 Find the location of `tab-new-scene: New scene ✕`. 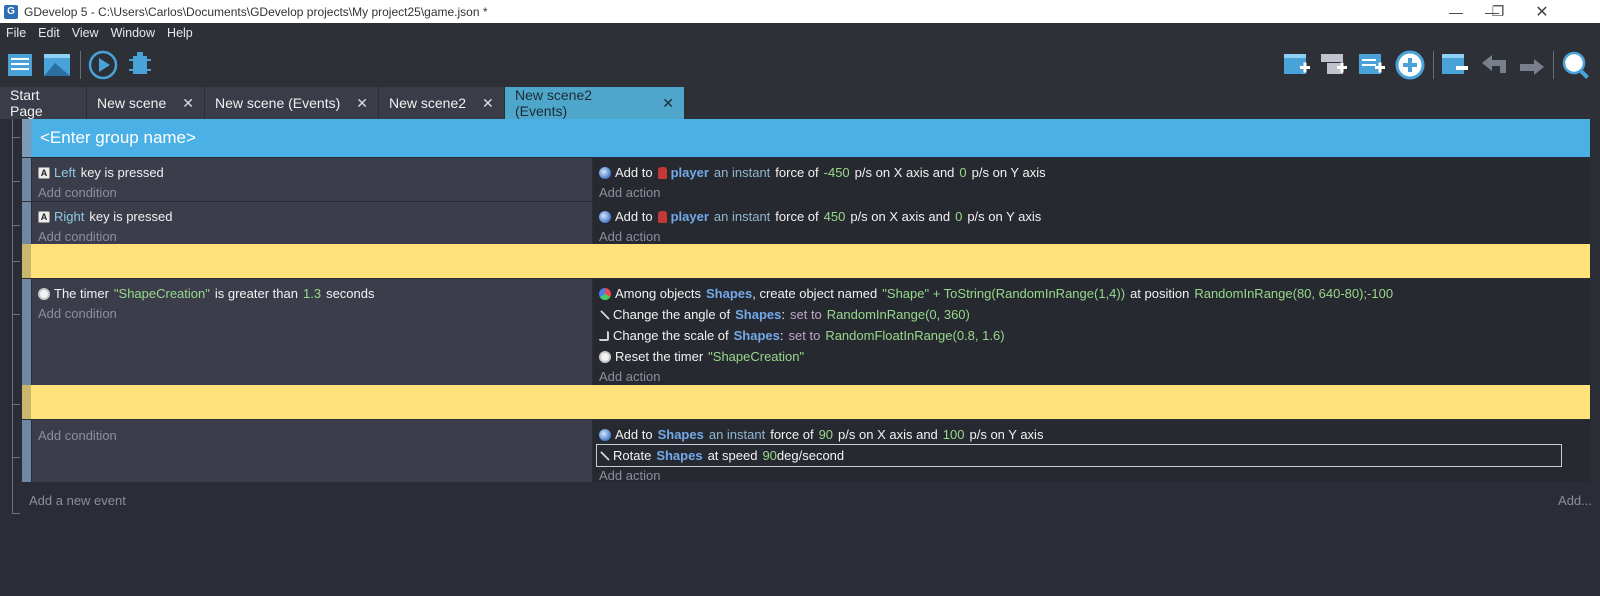

tab-new-scene: New scene ✕ is located at coordinates (146, 103).